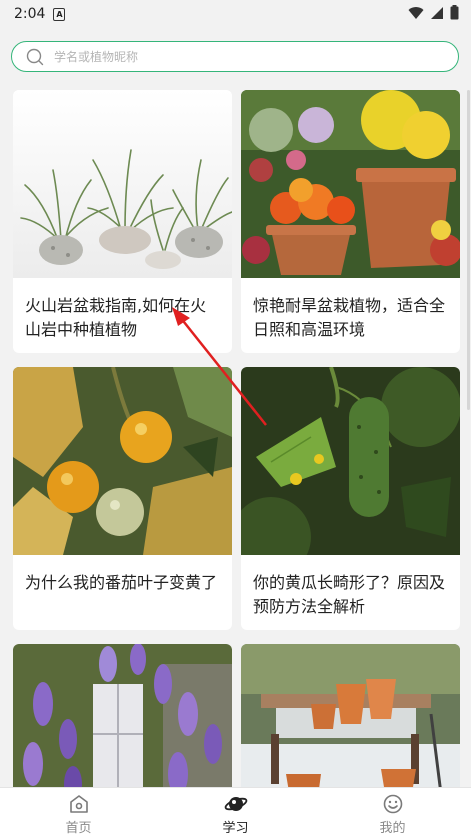 Image resolution: width=471 pixels, height=840 pixels. I want to click on planet-icon, so click(235, 804).